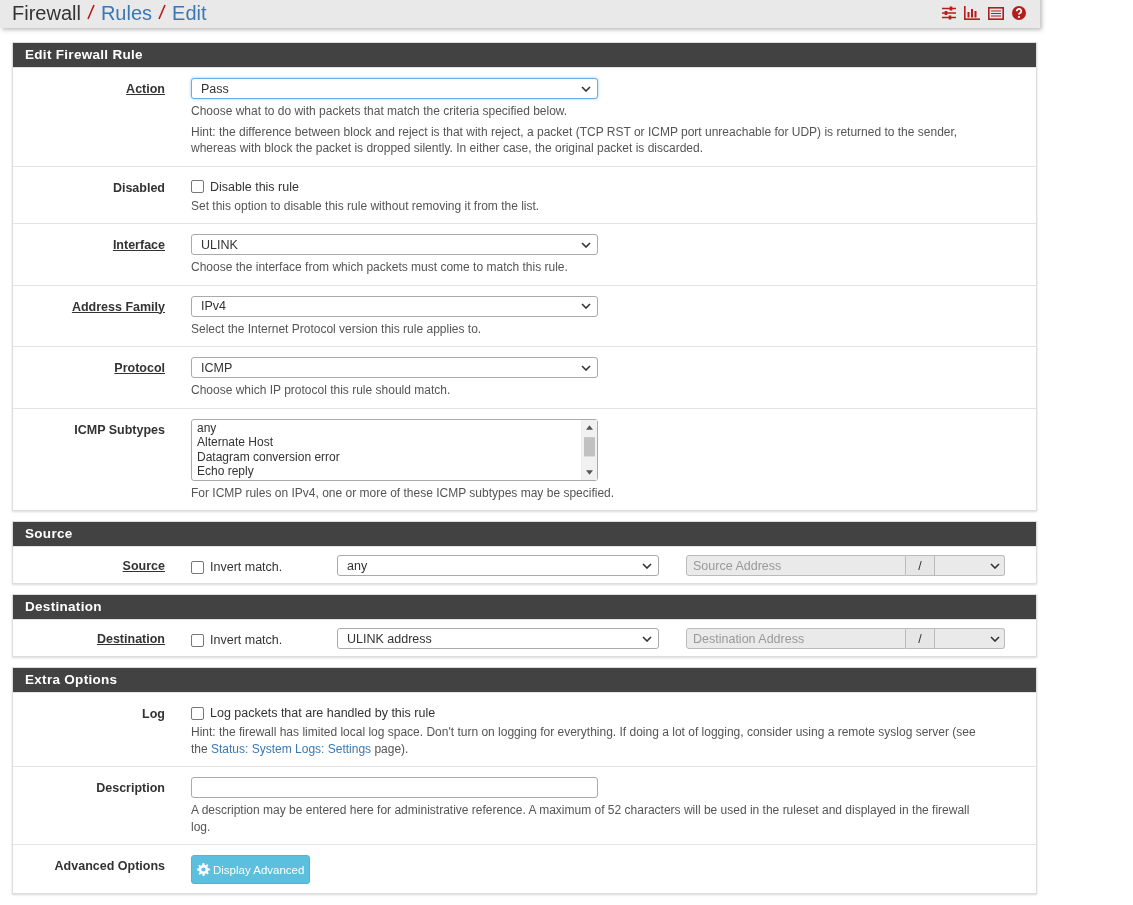  Describe the element at coordinates (323, 713) in the screenshot. I see `checkbox-label: Log packets that are handled by this rule` at that location.